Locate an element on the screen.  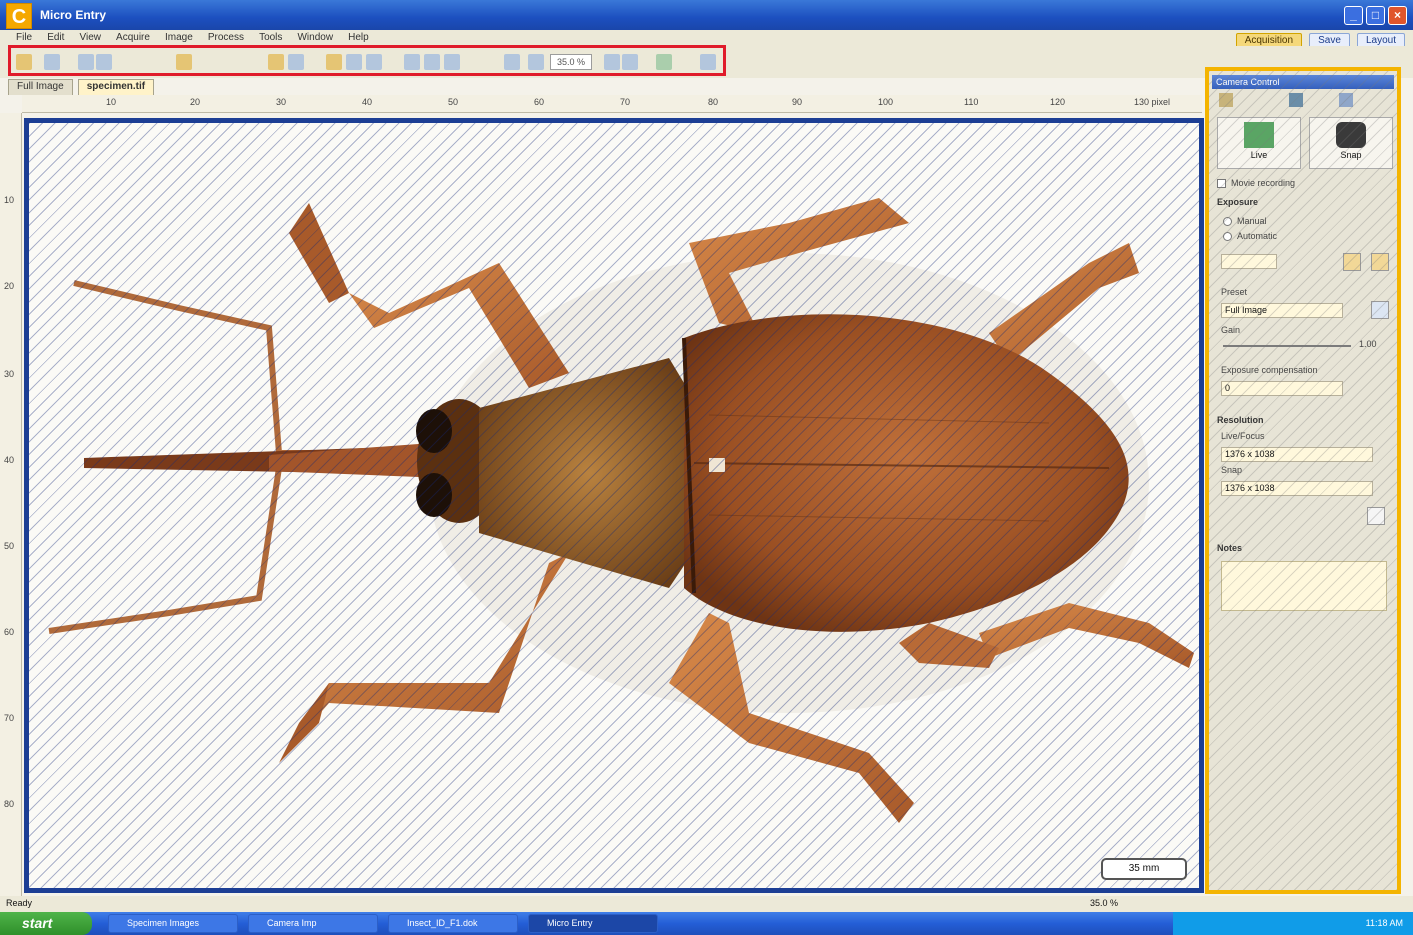
live-resolution-select: 1376 x 1038 is located at coordinates (1297, 454).